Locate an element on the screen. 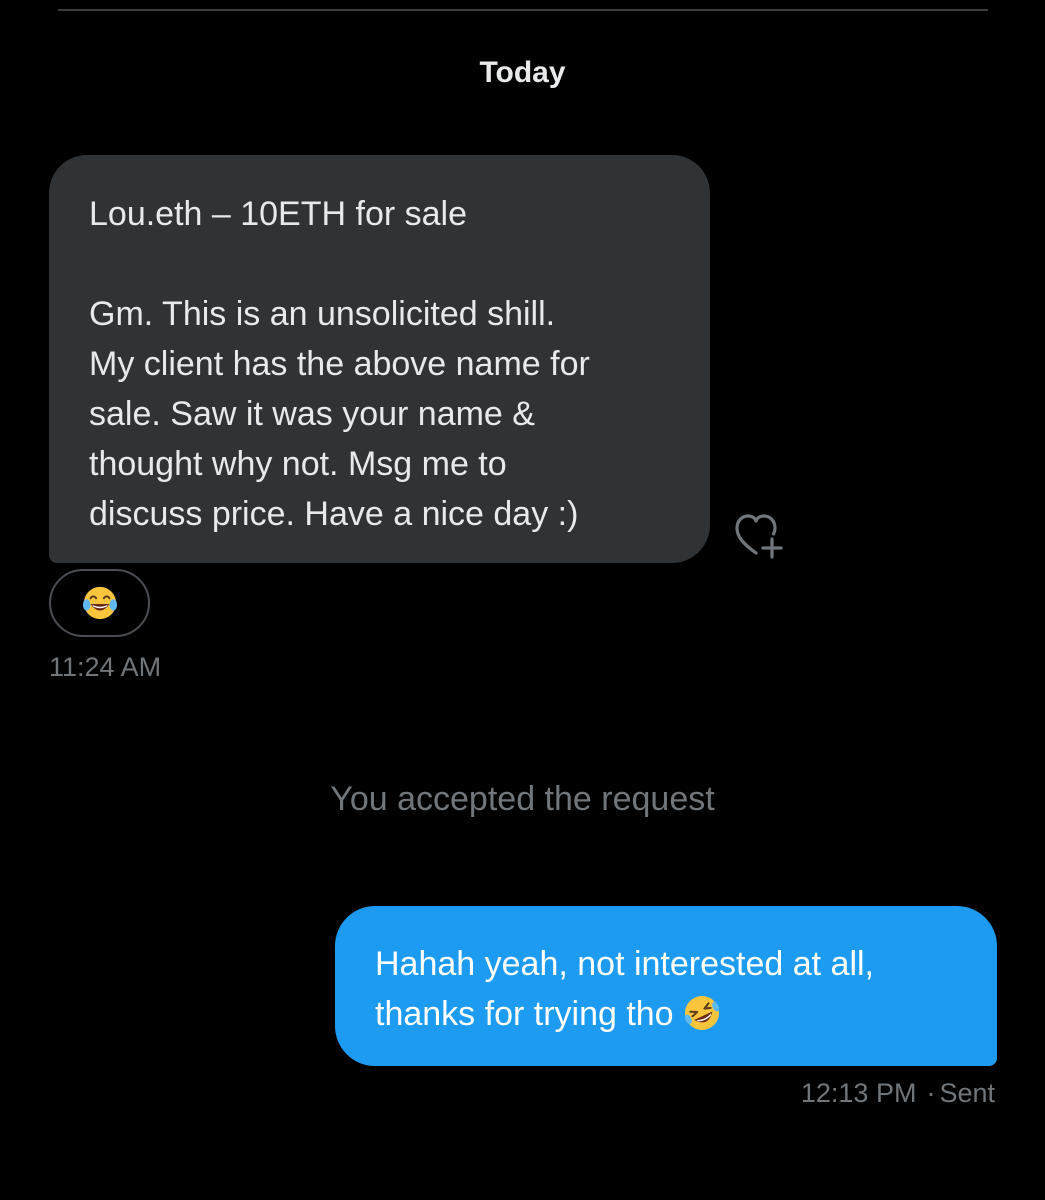 The height and width of the screenshot is (1200, 1045). delivery-status: Sent is located at coordinates (967, 1093).